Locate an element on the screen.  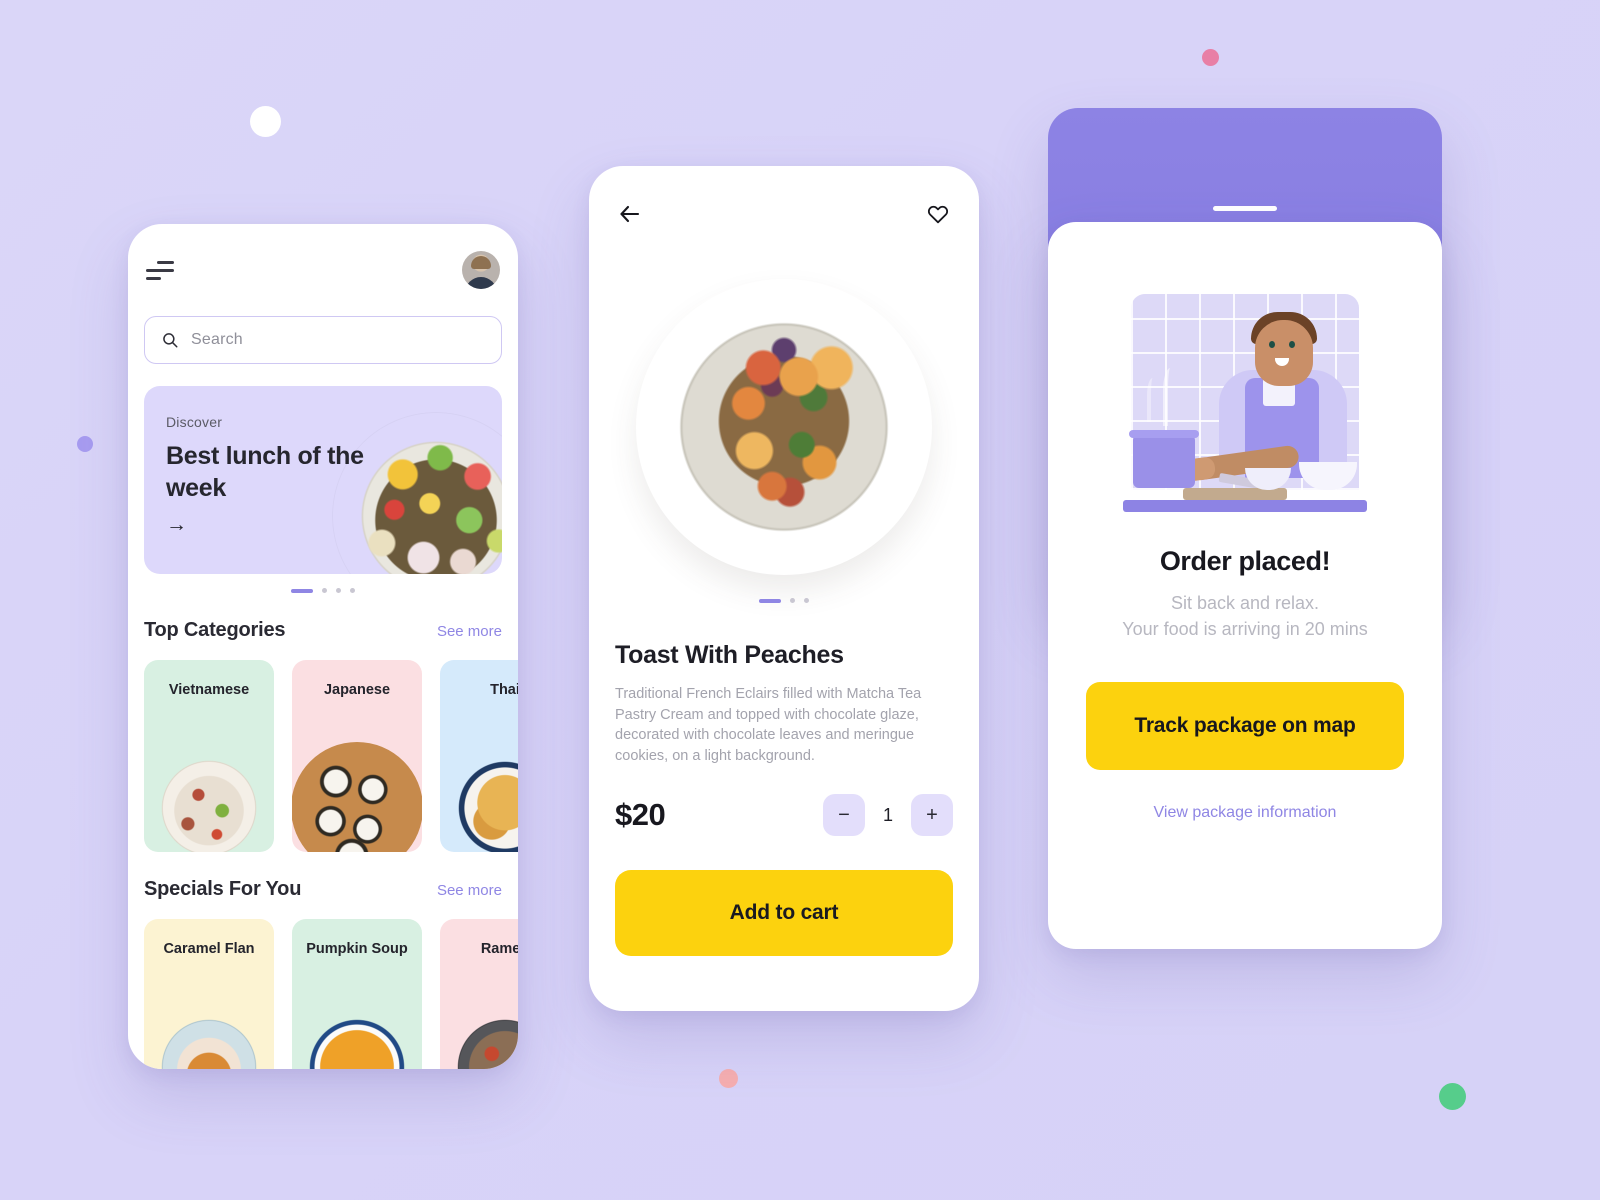
quantity-value: 1 is located at coordinates (887, 814).